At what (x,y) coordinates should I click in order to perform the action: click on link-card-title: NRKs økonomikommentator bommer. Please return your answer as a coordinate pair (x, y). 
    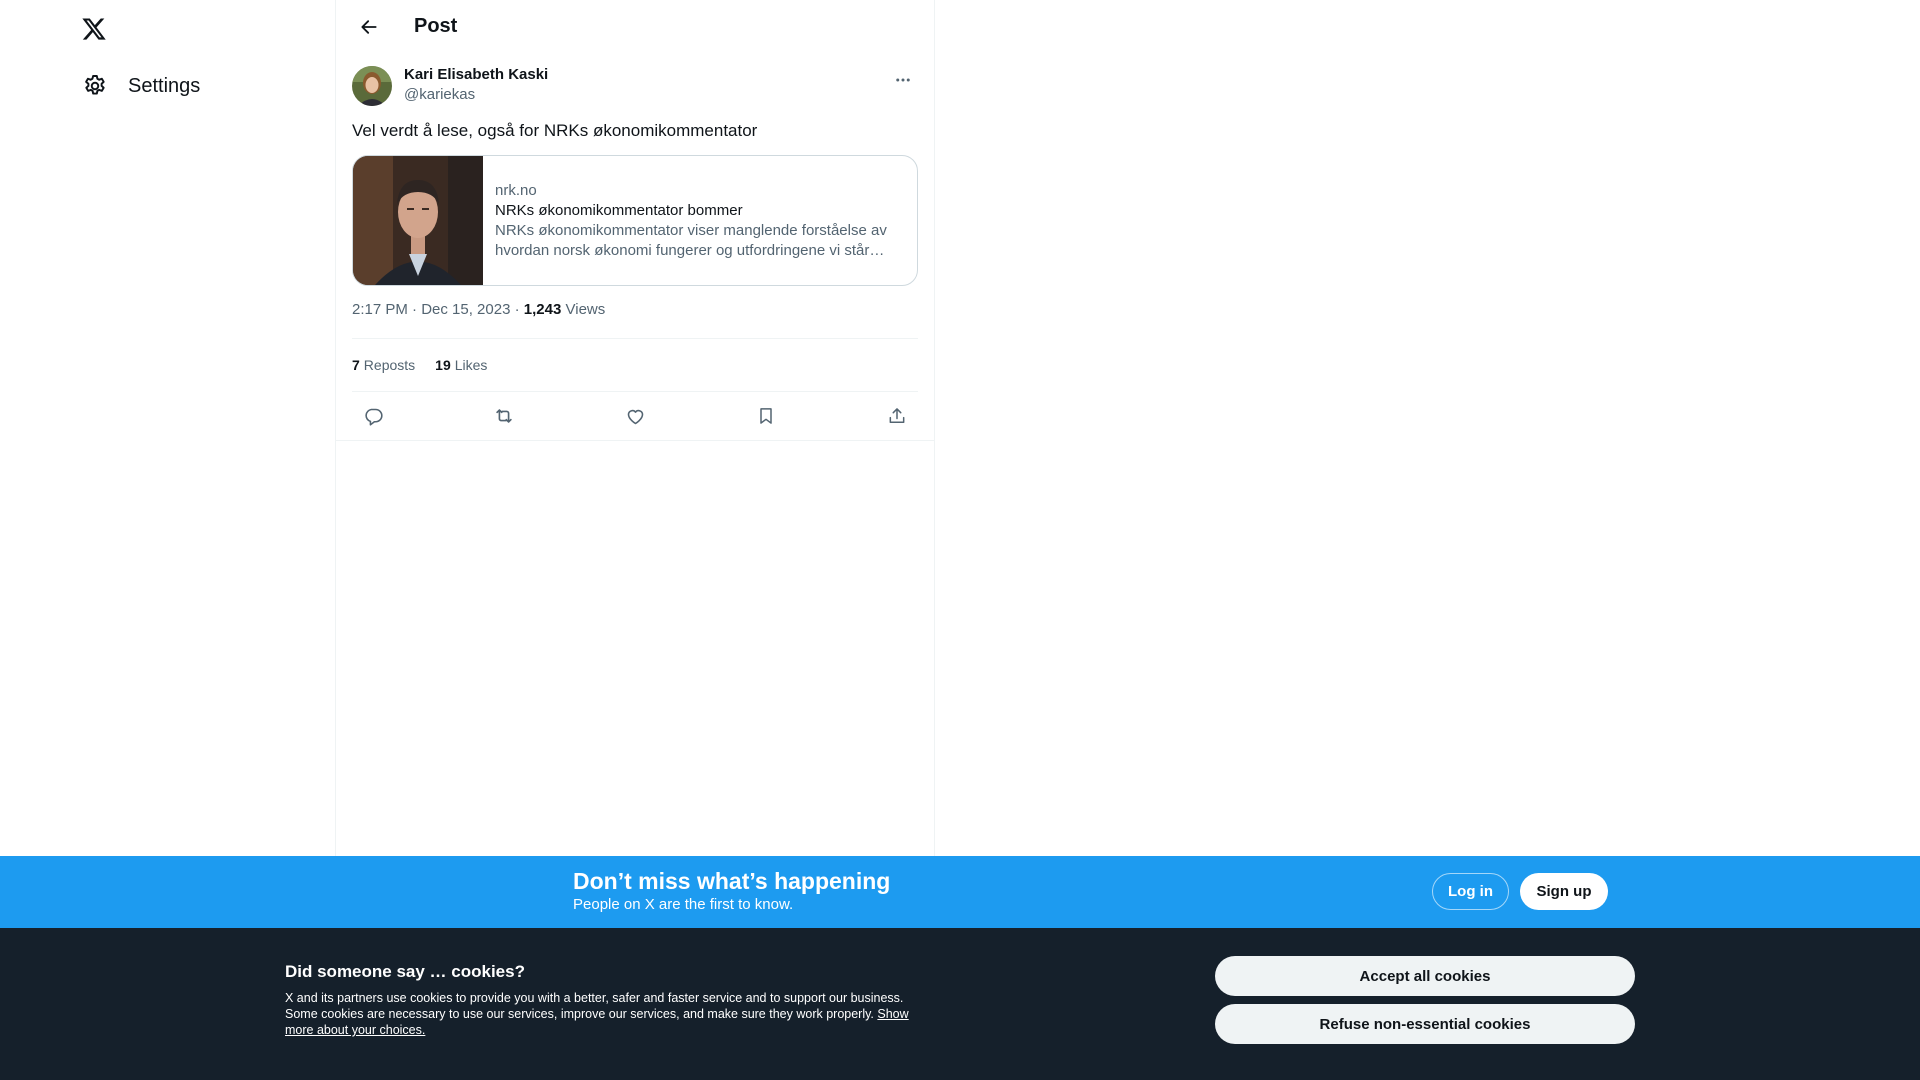
    Looking at the image, I should click on (619, 210).